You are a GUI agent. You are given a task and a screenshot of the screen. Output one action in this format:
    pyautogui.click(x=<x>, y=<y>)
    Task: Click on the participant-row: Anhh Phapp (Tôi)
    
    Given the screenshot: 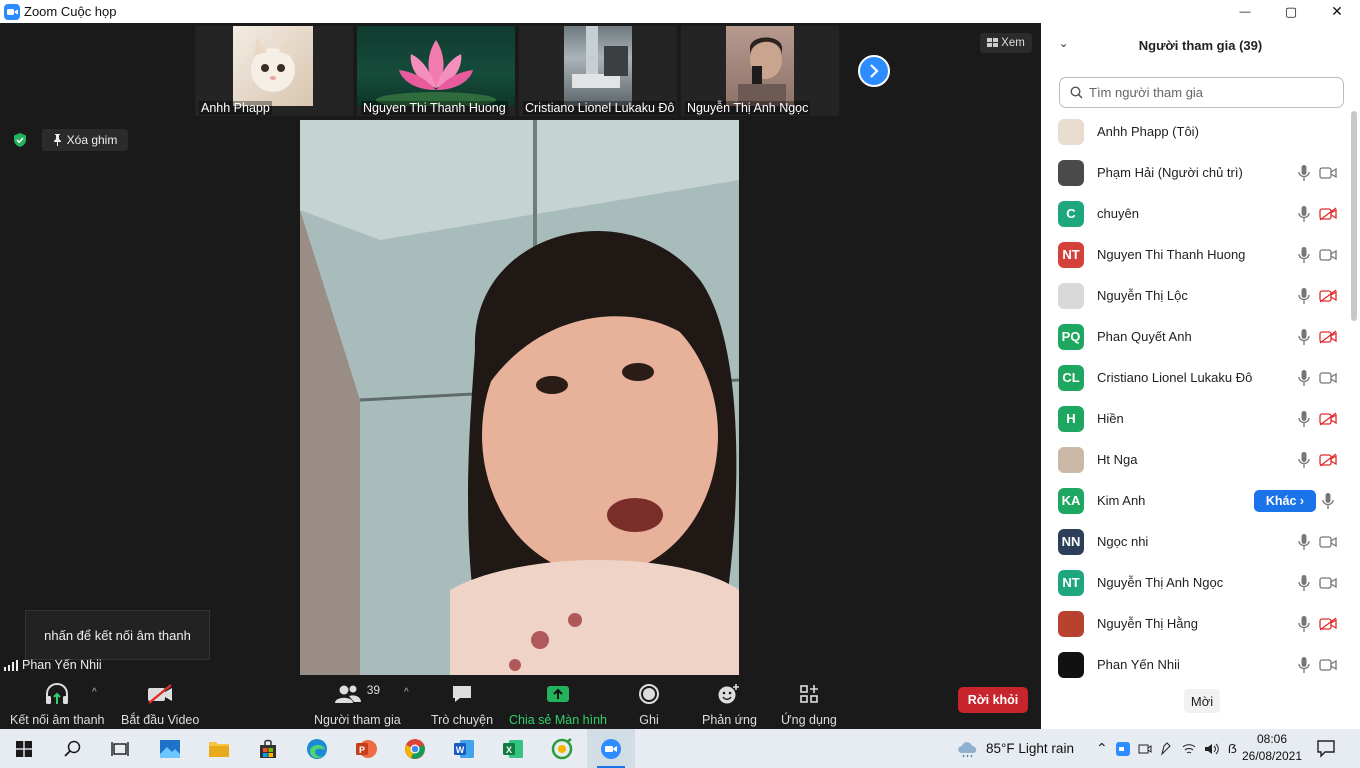 What is the action you would take?
    pyautogui.click(x=1200, y=131)
    